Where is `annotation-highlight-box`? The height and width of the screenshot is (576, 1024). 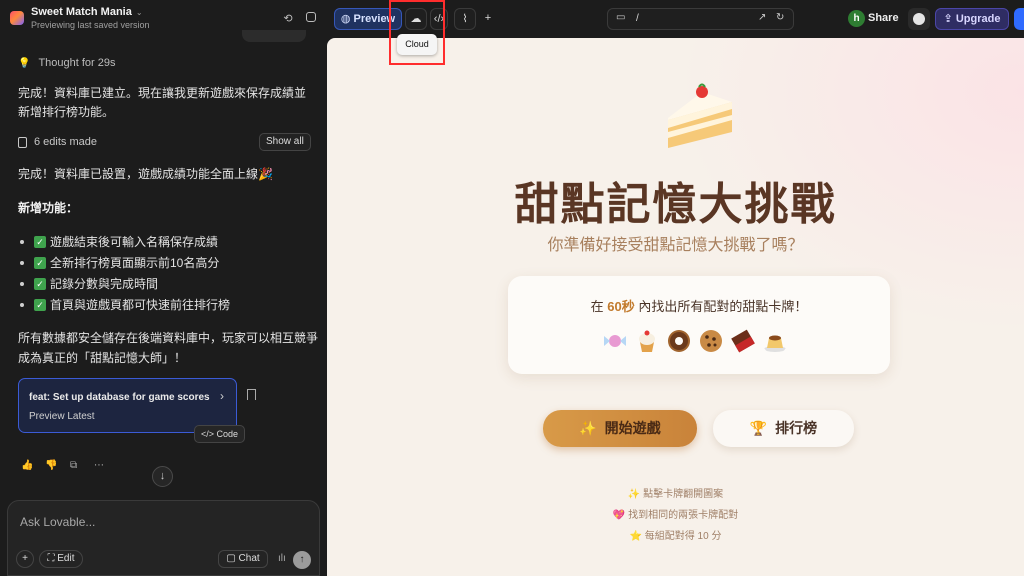
annotation-highlight-box is located at coordinates (417, 32).